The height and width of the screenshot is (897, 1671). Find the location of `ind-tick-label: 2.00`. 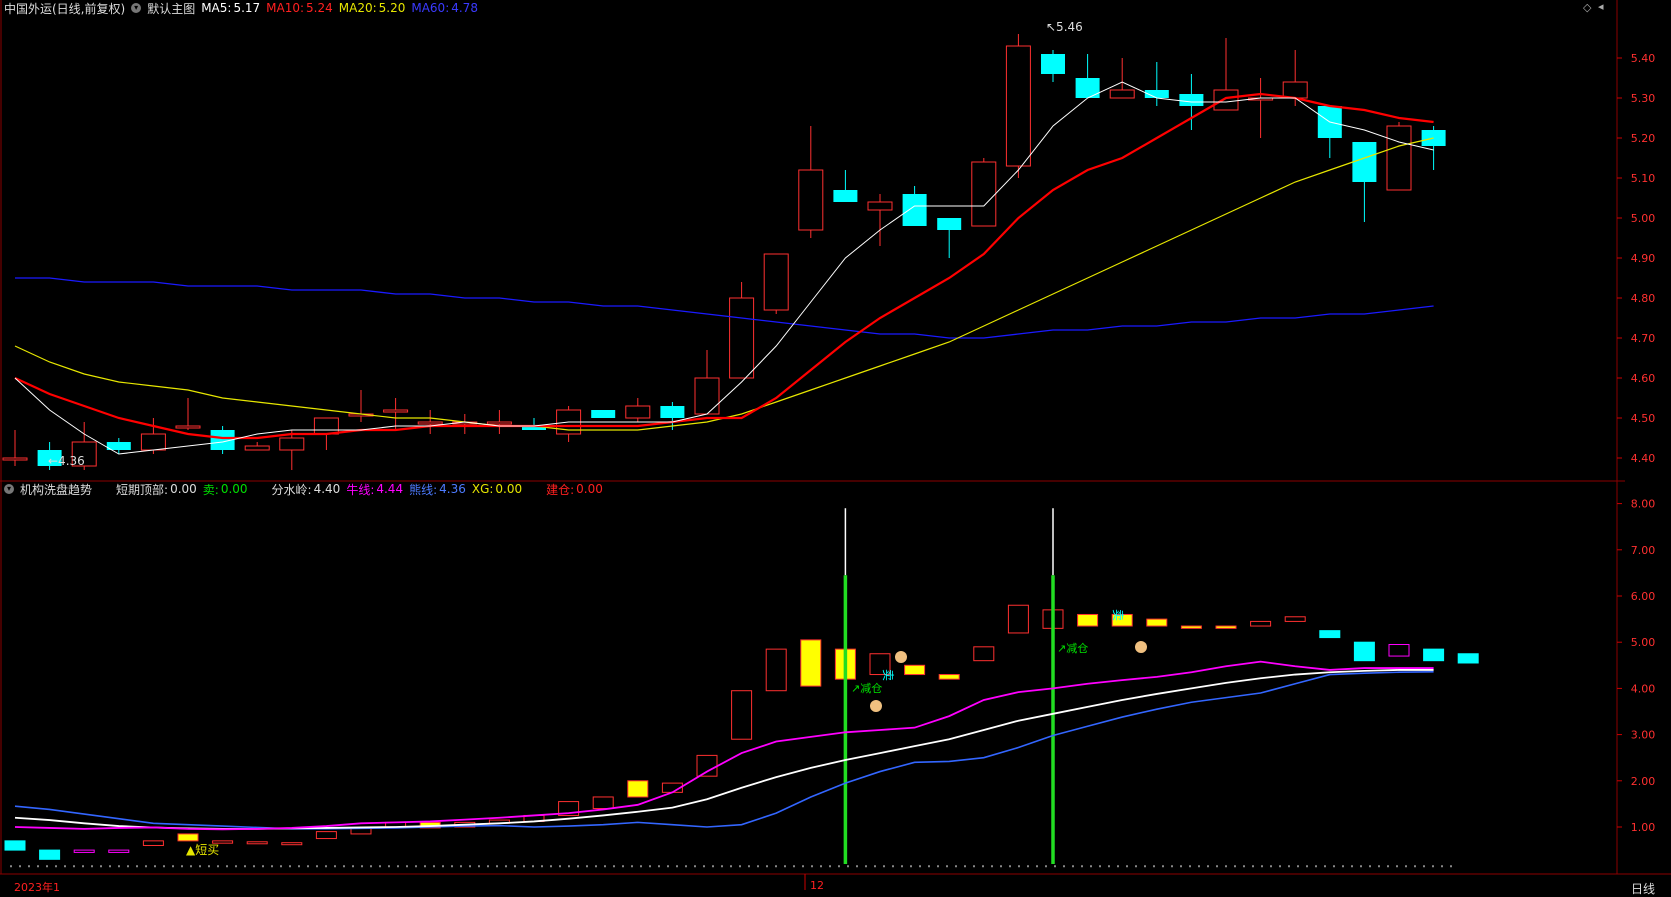

ind-tick-label: 2.00 is located at coordinates (1643, 781).